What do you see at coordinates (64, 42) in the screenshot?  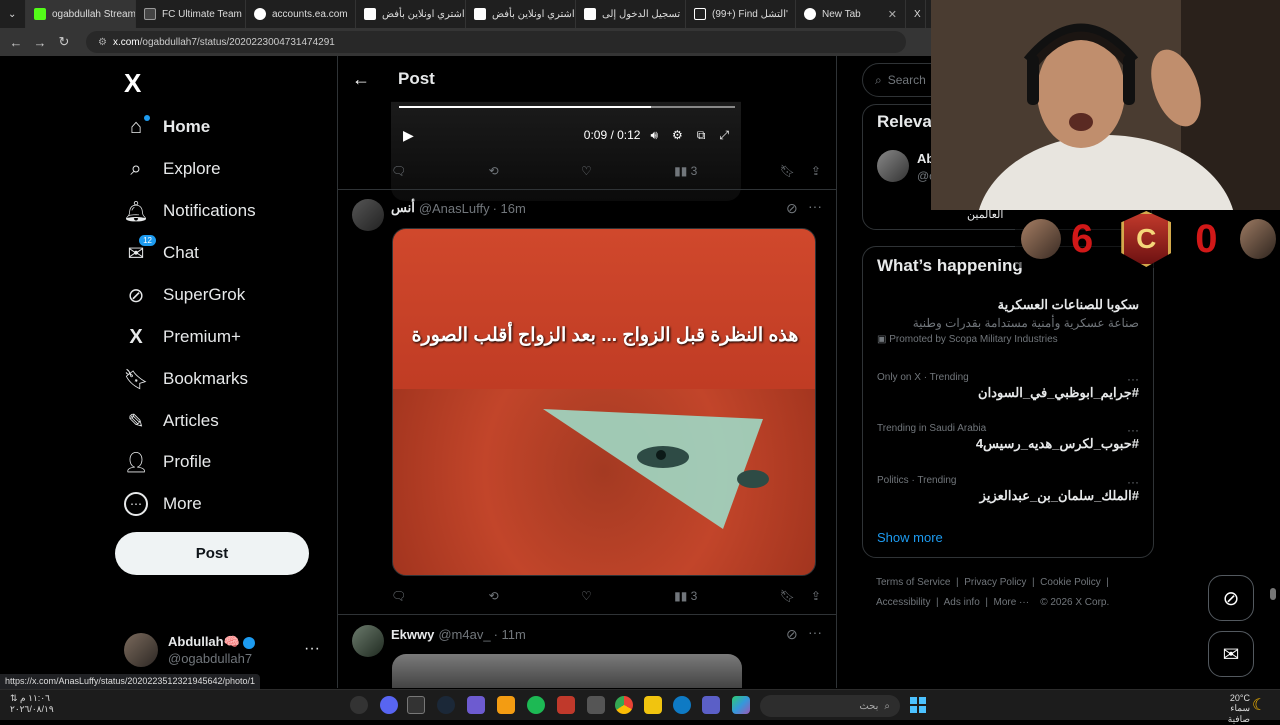 I see `reload-icon: ↻` at bounding box center [64, 42].